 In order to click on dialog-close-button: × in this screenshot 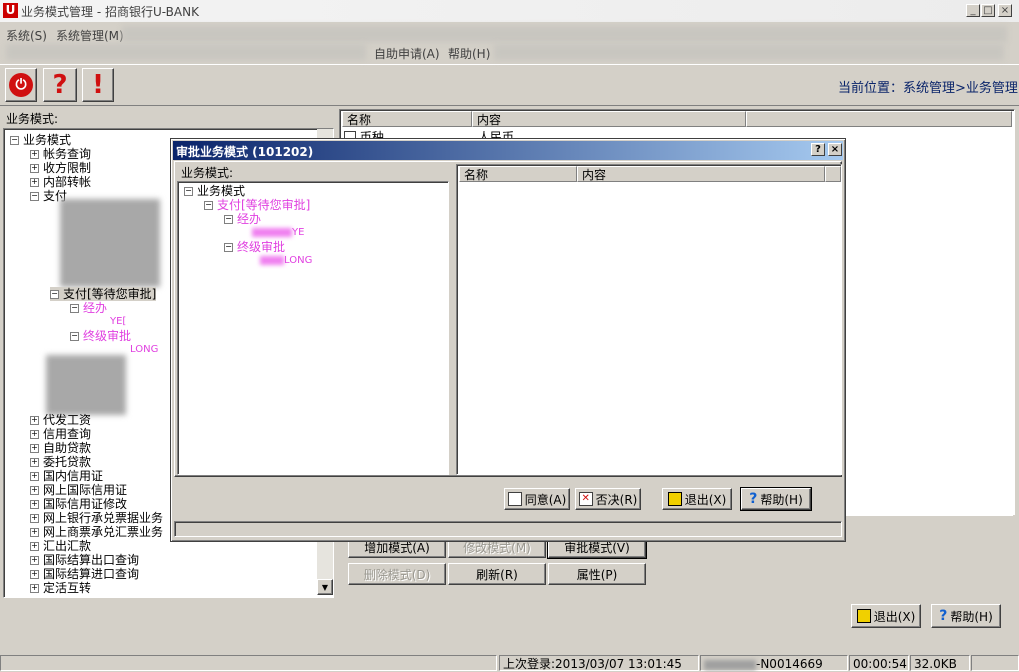, I will do `click(835, 149)`.